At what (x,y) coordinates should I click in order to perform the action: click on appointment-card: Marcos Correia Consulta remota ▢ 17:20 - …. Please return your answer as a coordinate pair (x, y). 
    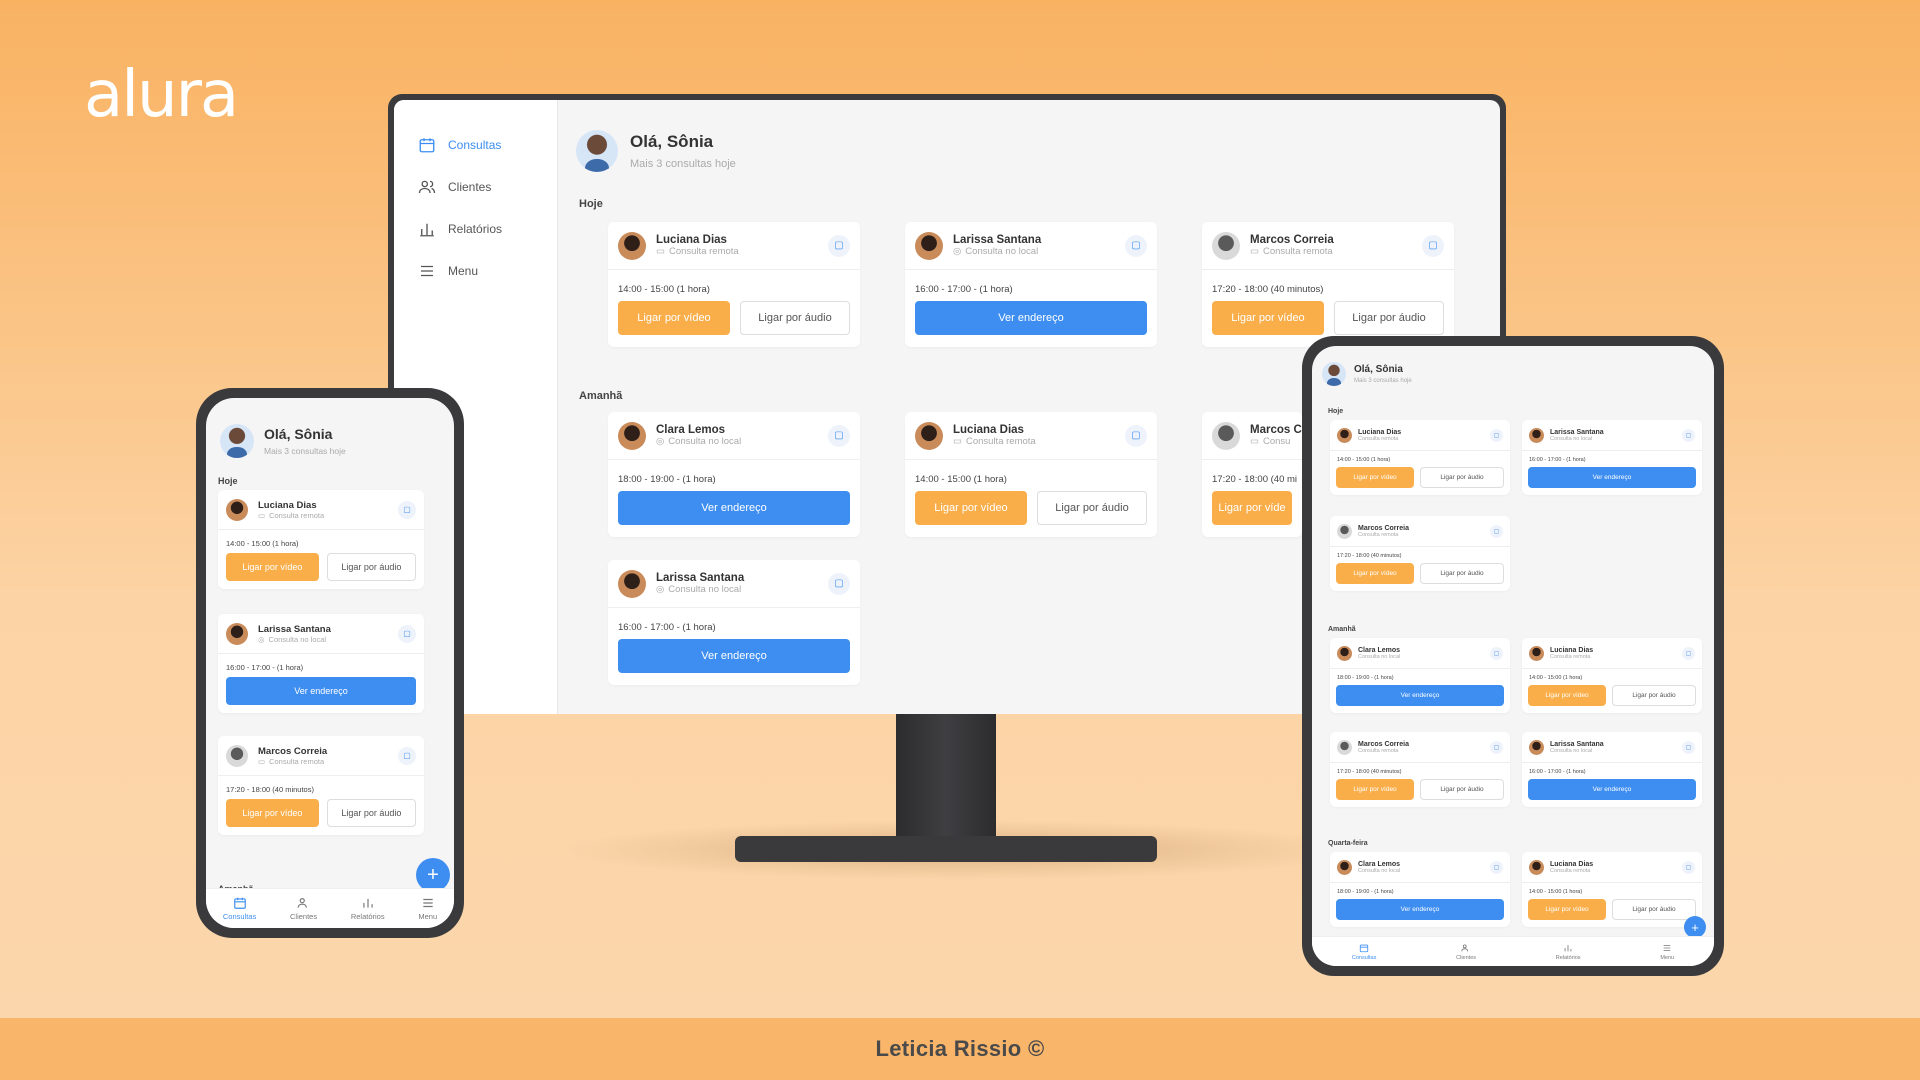
    Looking at the image, I should click on (1420, 553).